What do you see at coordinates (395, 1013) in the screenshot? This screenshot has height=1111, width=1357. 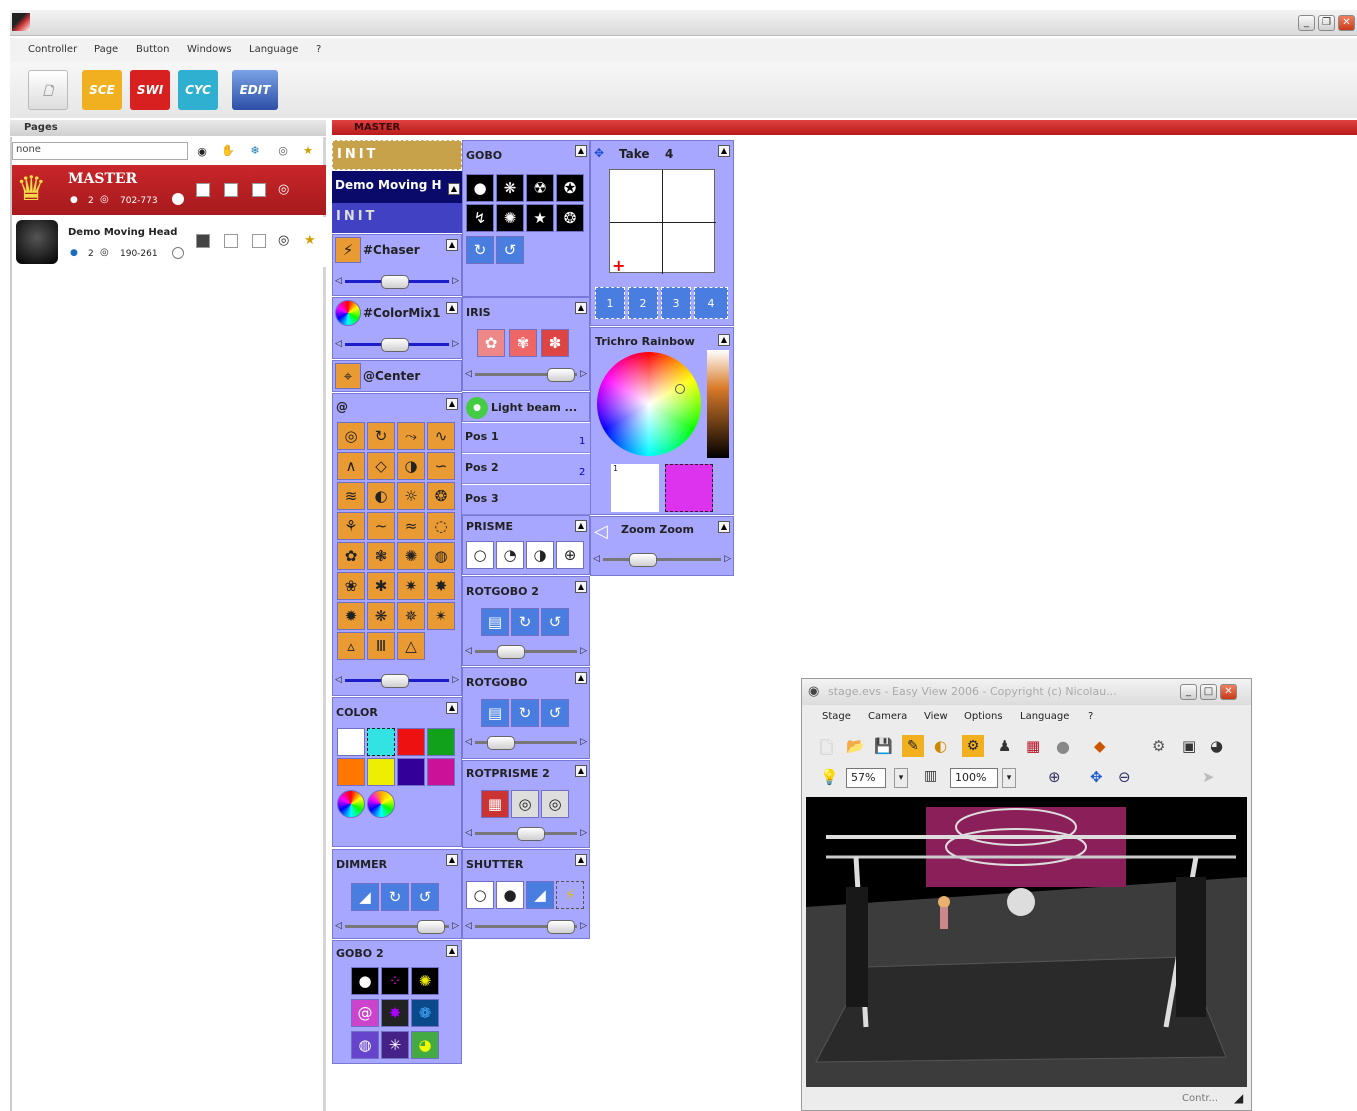 I see `gobo2-burst-icon: ✸` at bounding box center [395, 1013].